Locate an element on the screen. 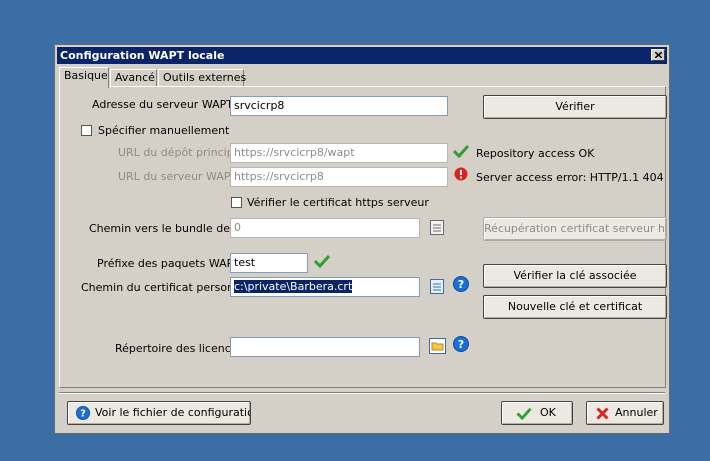  footer-separator is located at coordinates (362, 393).